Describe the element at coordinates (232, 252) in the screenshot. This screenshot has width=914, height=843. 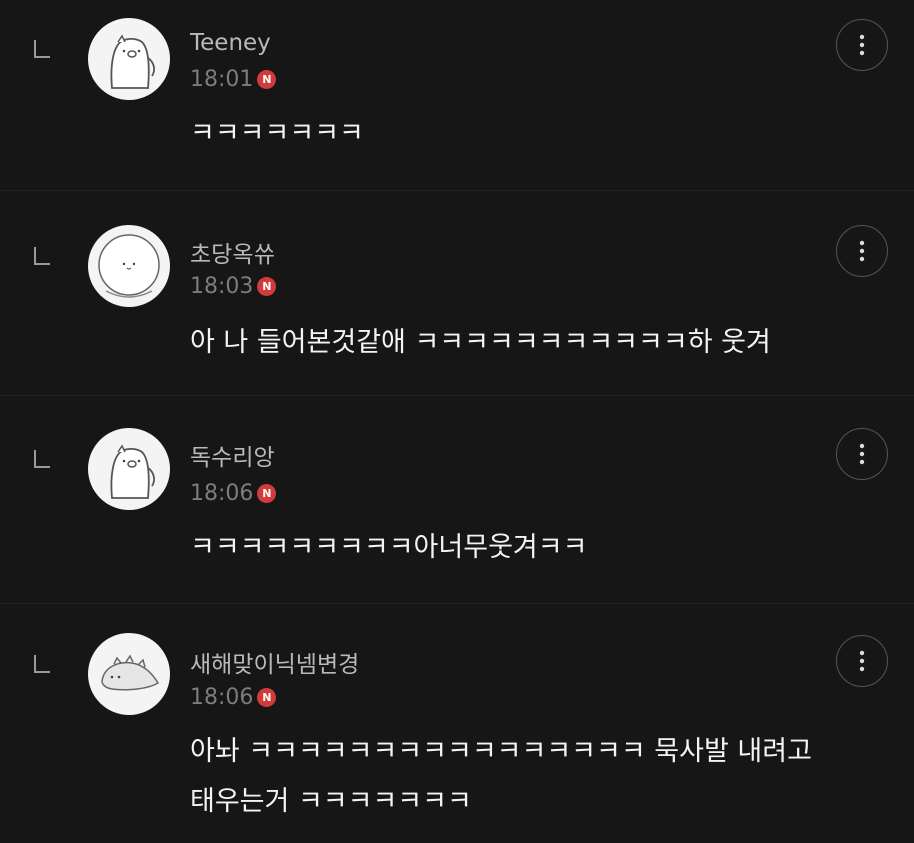
I see `comment-nickname: 초당옥쓔` at that location.